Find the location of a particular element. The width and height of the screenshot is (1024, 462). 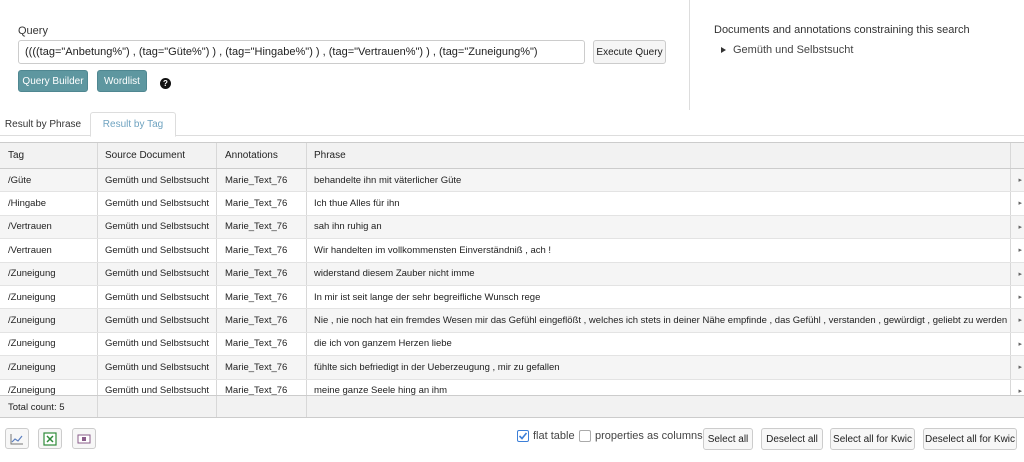

column-header-tag: Tag is located at coordinates (48, 155).